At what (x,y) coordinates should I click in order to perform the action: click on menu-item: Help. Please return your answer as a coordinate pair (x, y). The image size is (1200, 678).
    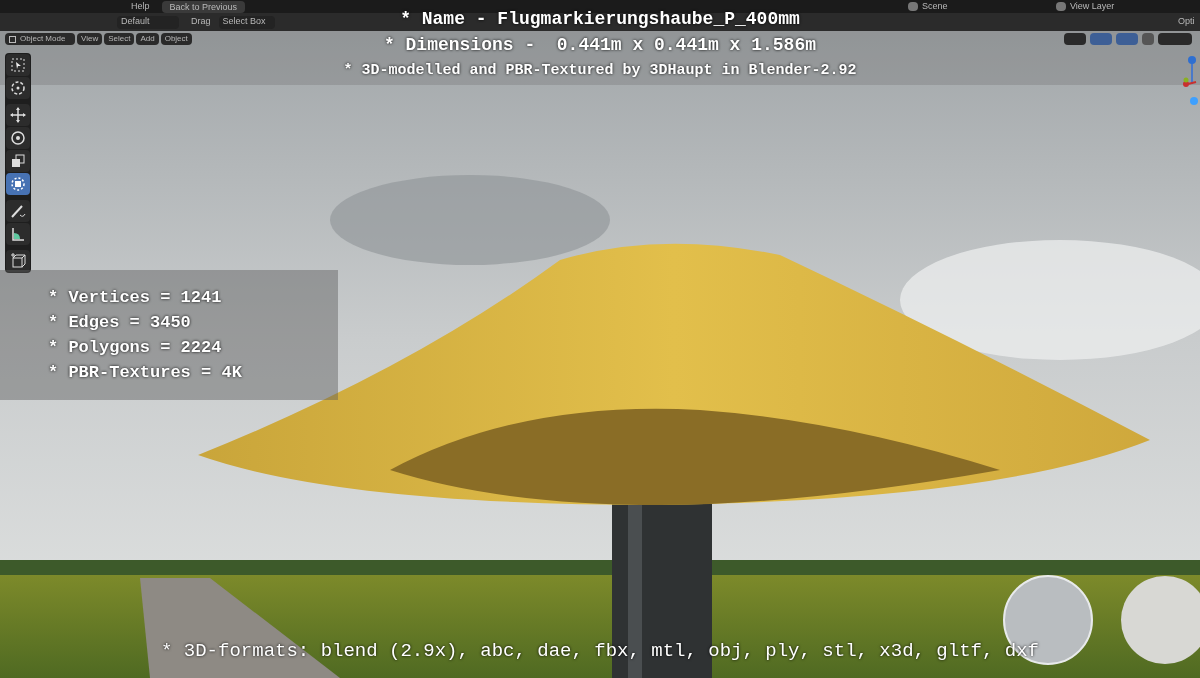
    Looking at the image, I should click on (140, 7).